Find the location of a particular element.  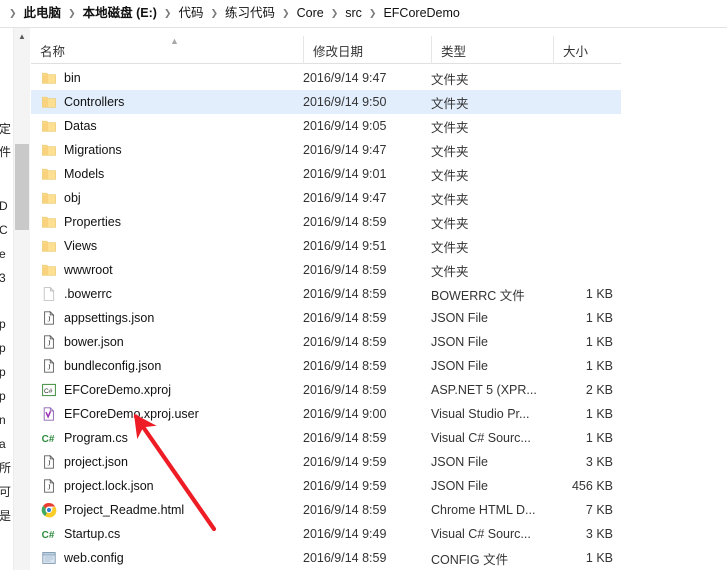

file-list-row: Models 2016/9/14 9:01 文件夹 is located at coordinates (326, 174).